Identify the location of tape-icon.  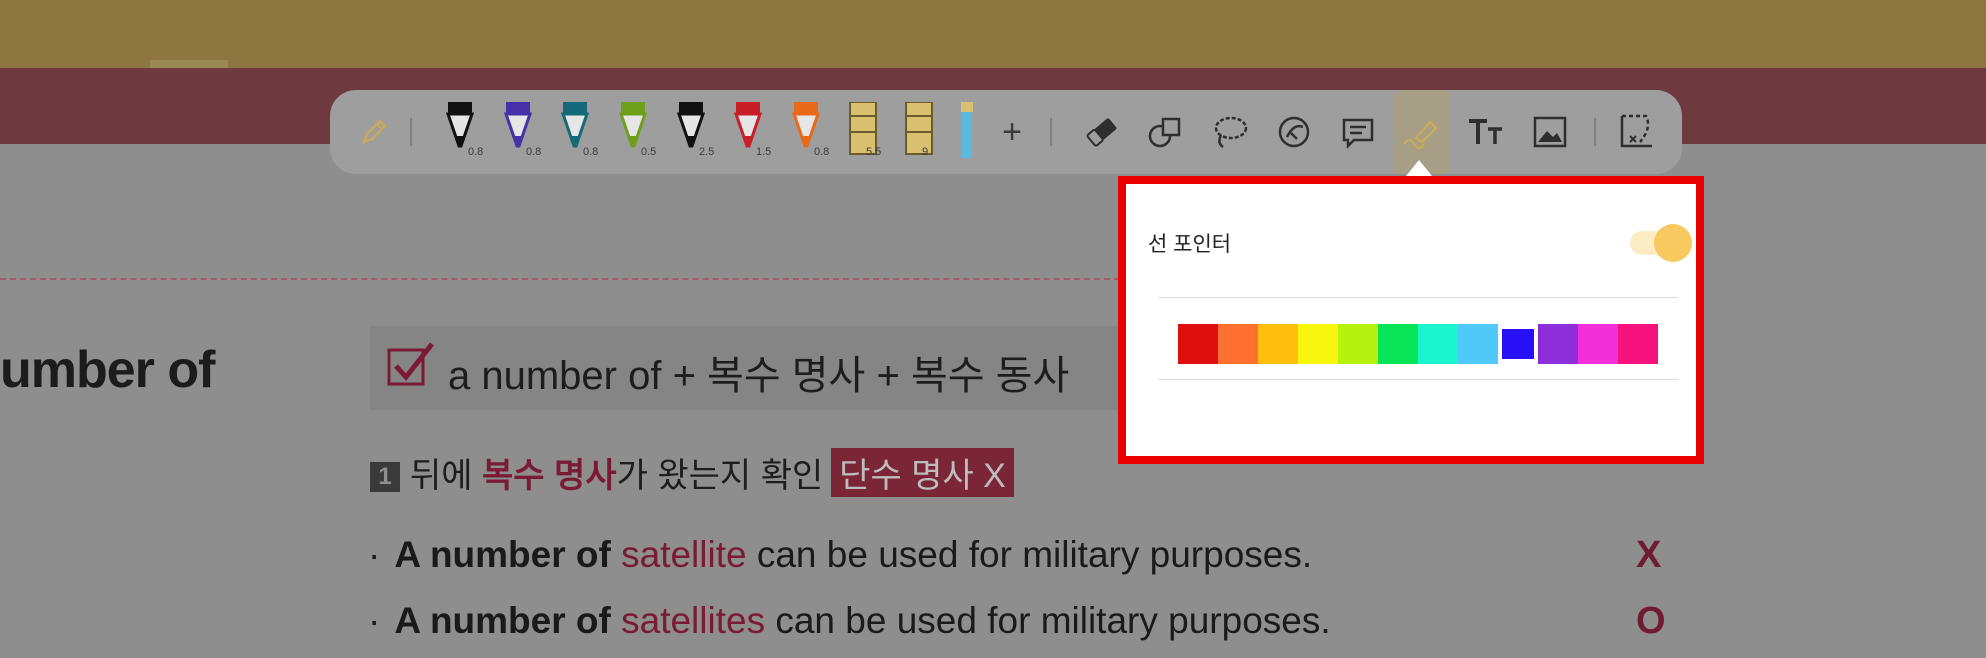
(919, 128).